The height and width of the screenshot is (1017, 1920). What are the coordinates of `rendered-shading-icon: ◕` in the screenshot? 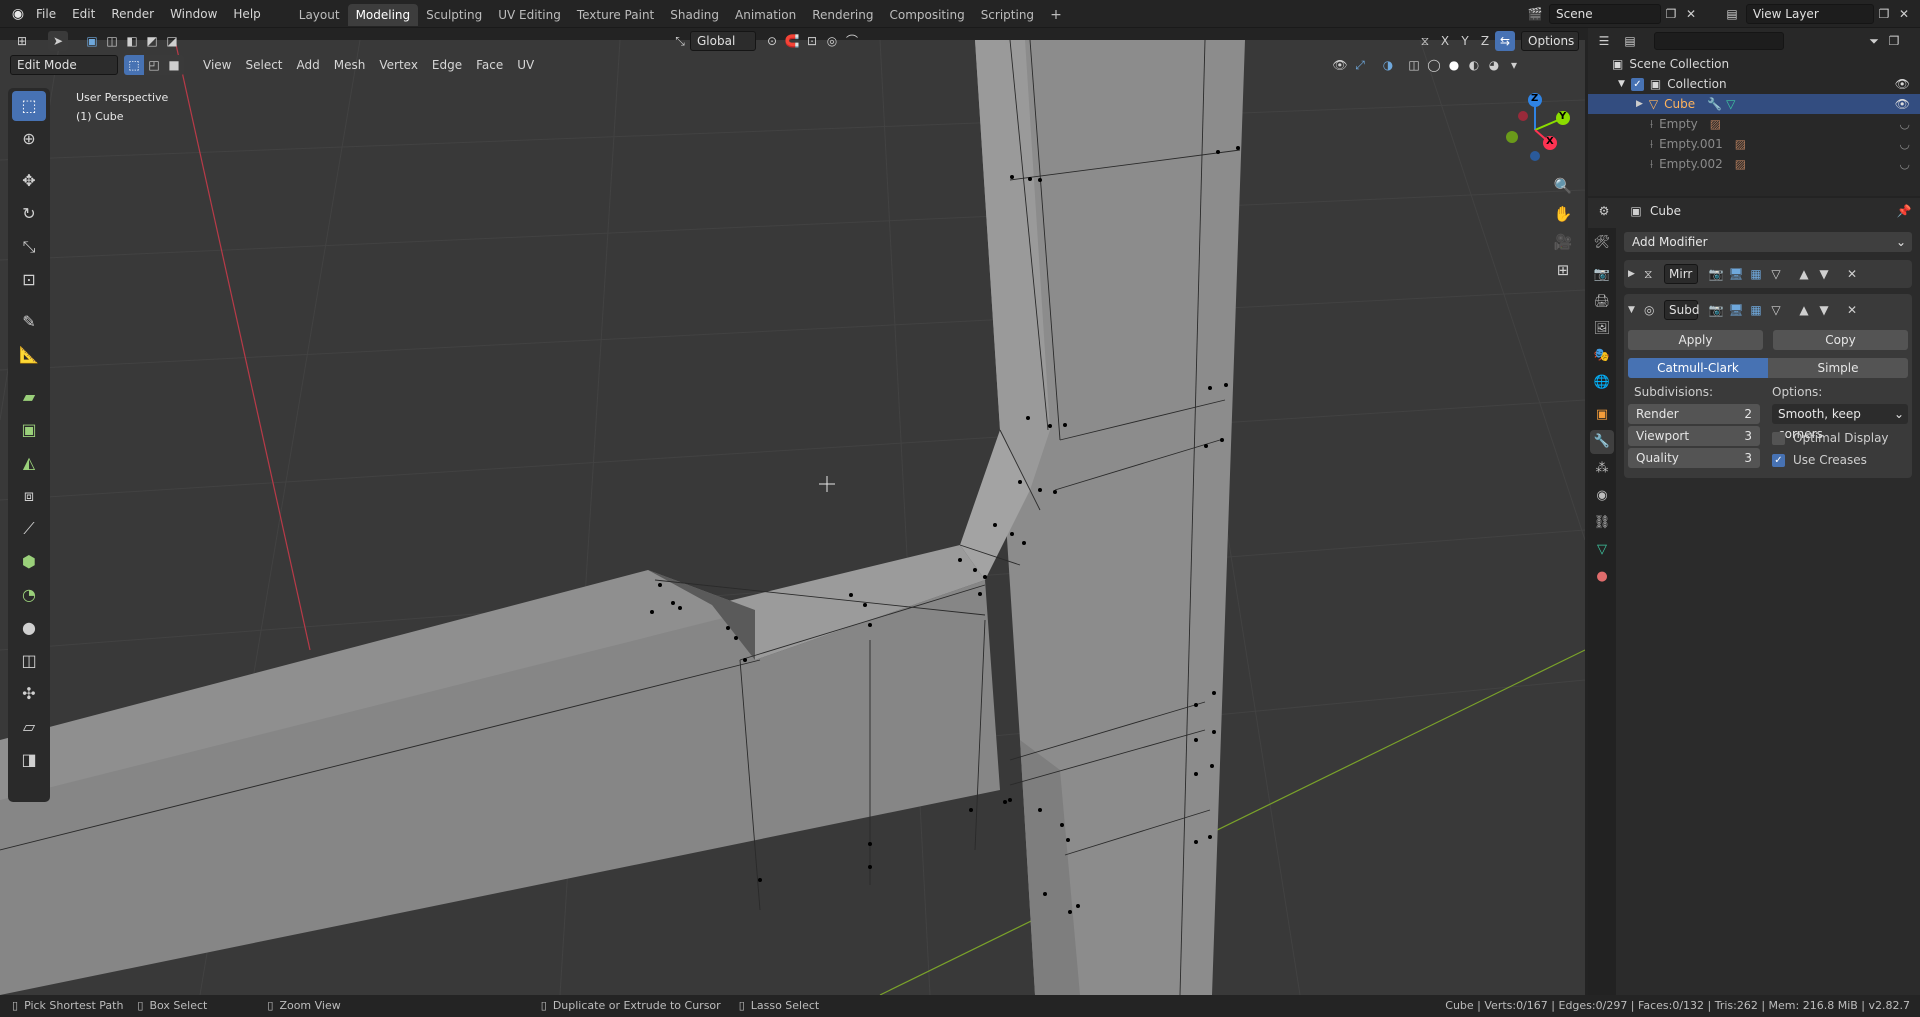 It's located at (1494, 65).